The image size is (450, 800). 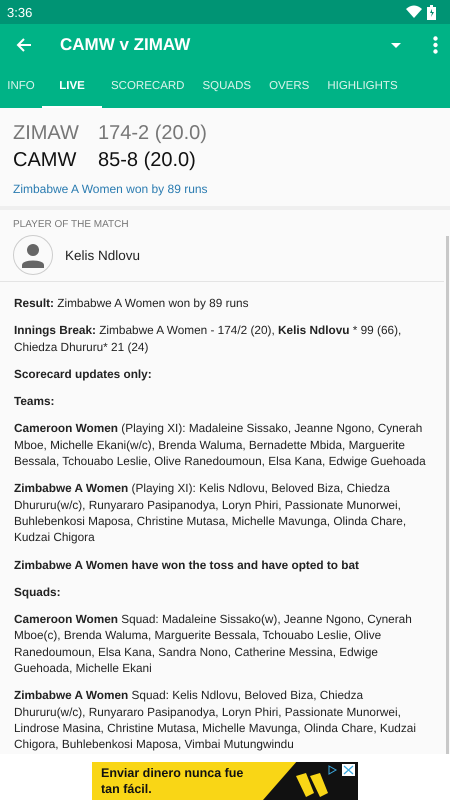 What do you see at coordinates (72, 87) in the screenshot?
I see `tab: LIVE` at bounding box center [72, 87].